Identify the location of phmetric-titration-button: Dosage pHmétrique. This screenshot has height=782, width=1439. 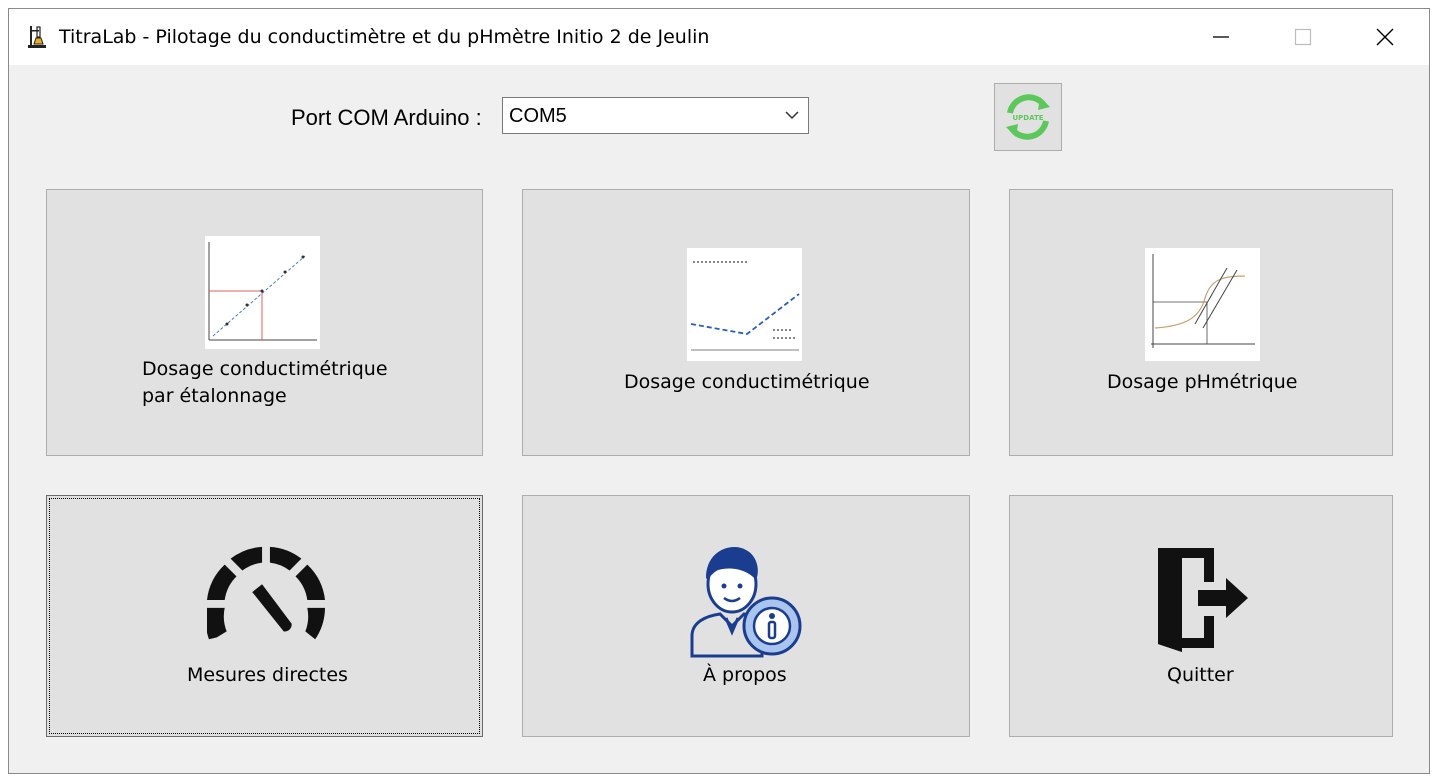
(1201, 322).